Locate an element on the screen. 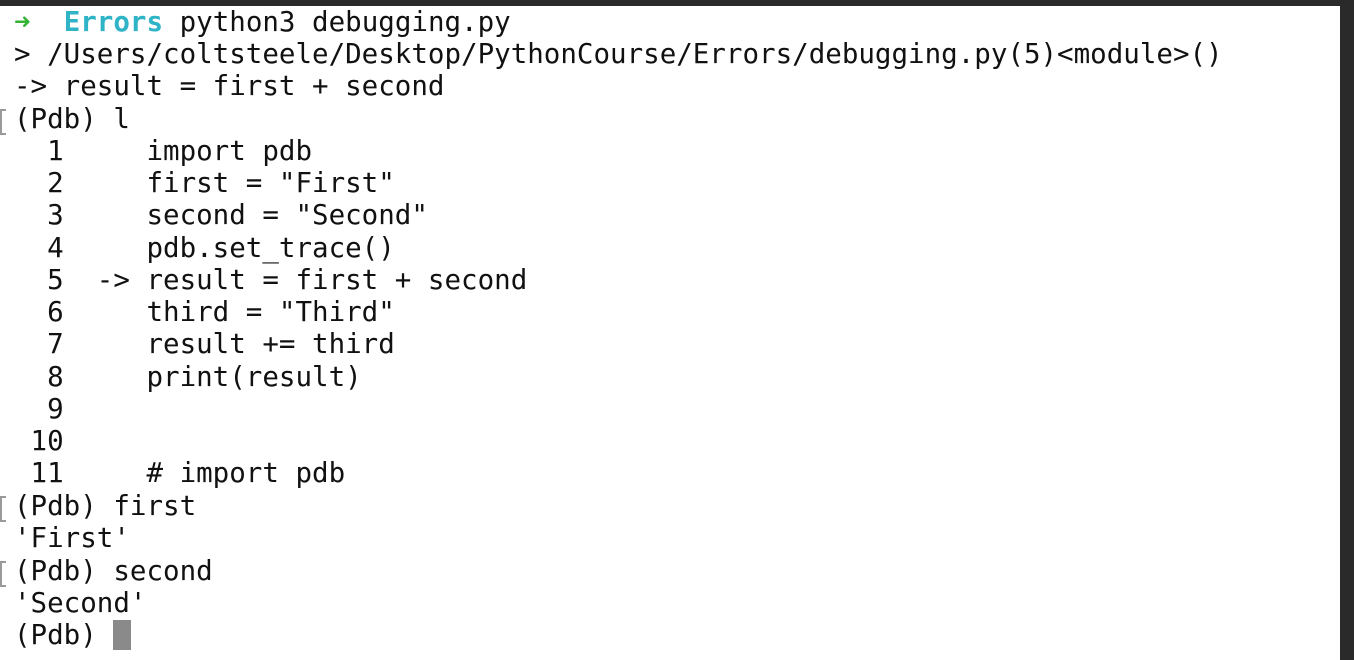 This screenshot has width=1354, height=660. listing-line-10: 10 is located at coordinates (39, 441).